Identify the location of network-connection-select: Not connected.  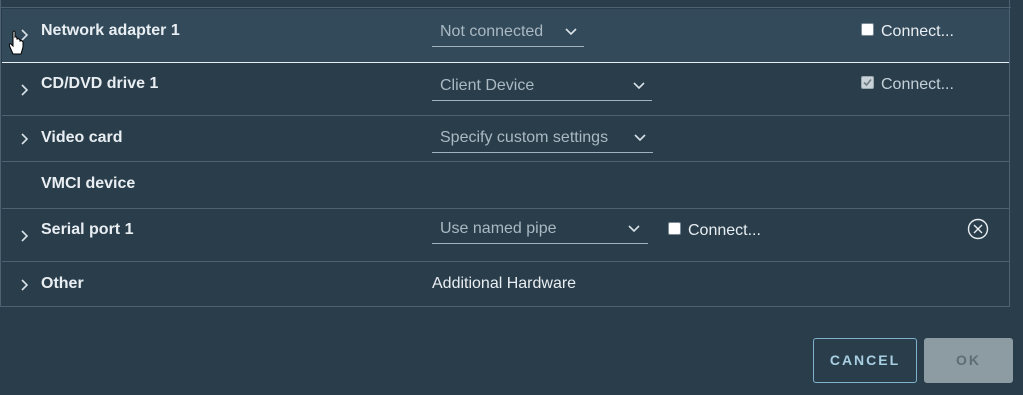
(508, 34).